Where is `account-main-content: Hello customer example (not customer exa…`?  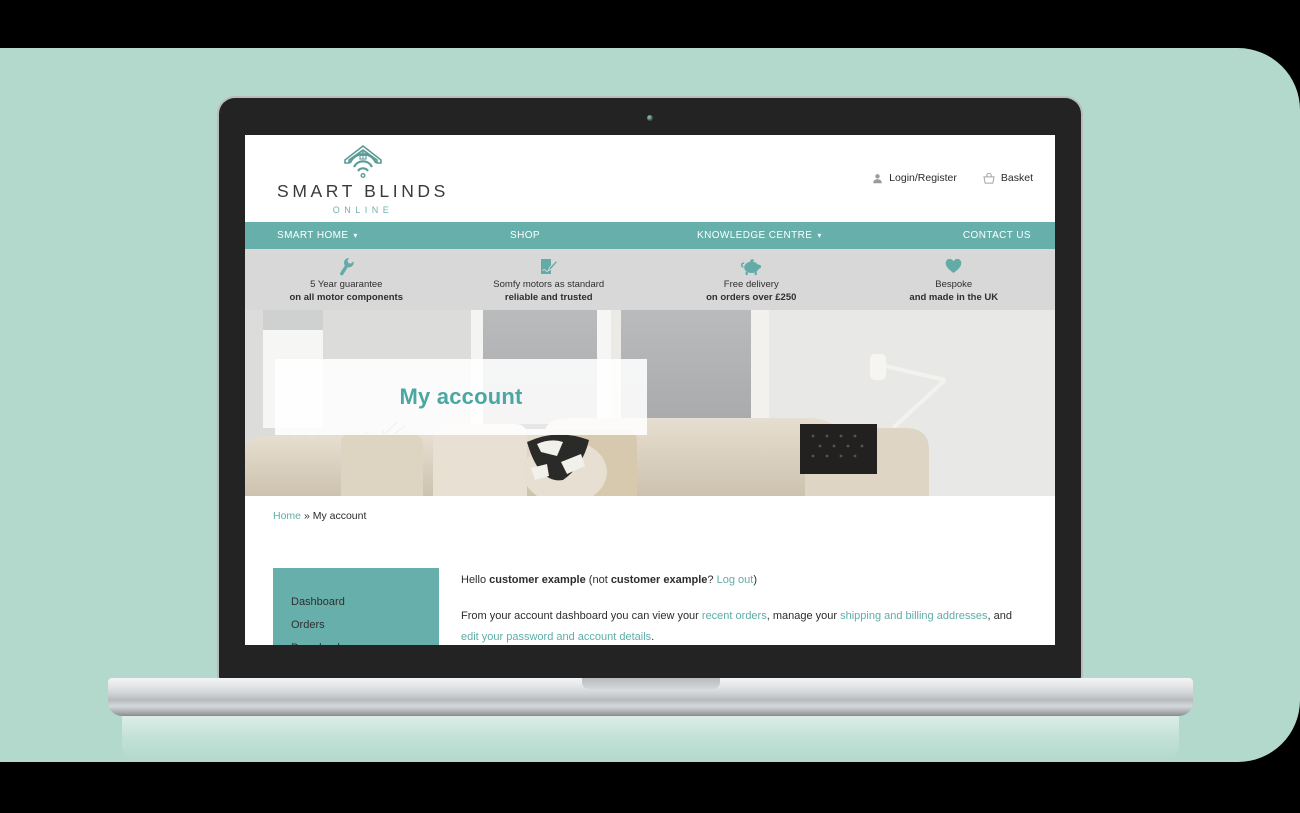 account-main-content: Hello customer example (not customer exa… is located at coordinates (733, 606).